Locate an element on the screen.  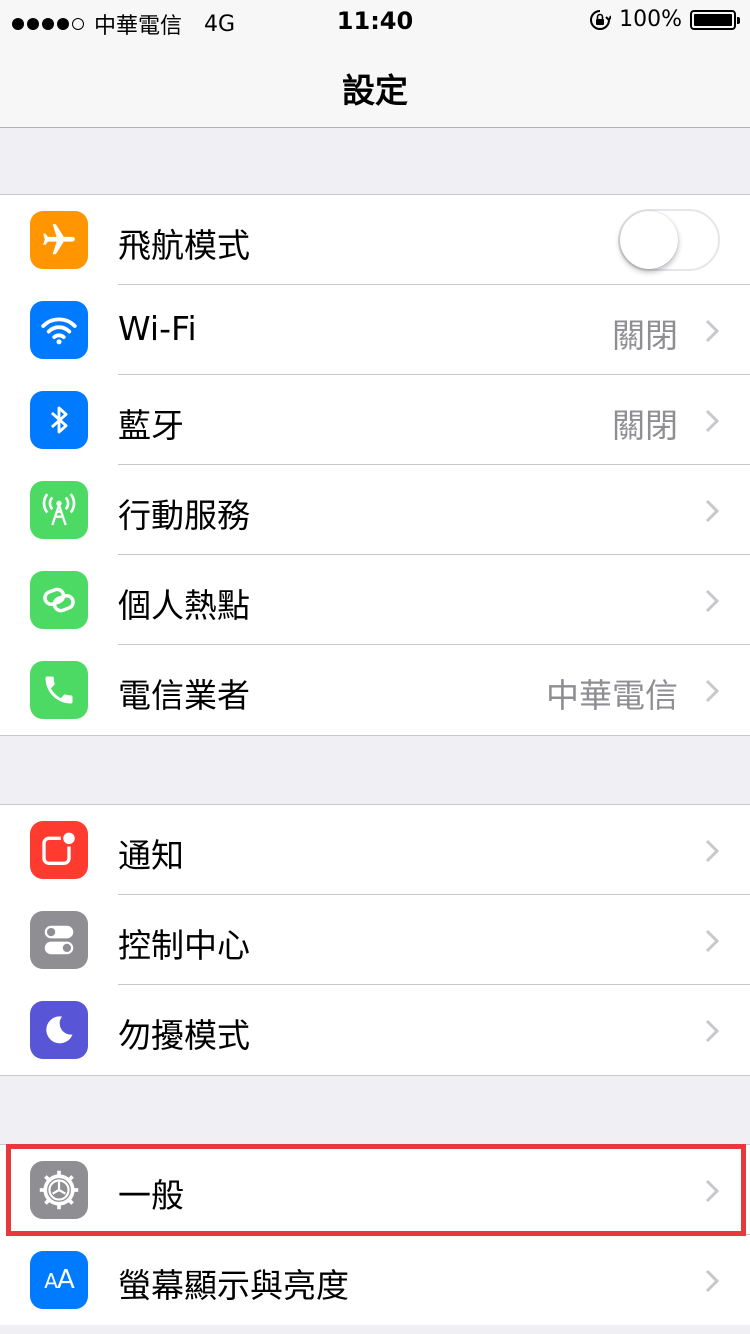
settings-row-label: 螢幕顯示與亮度 is located at coordinates (233, 1285).